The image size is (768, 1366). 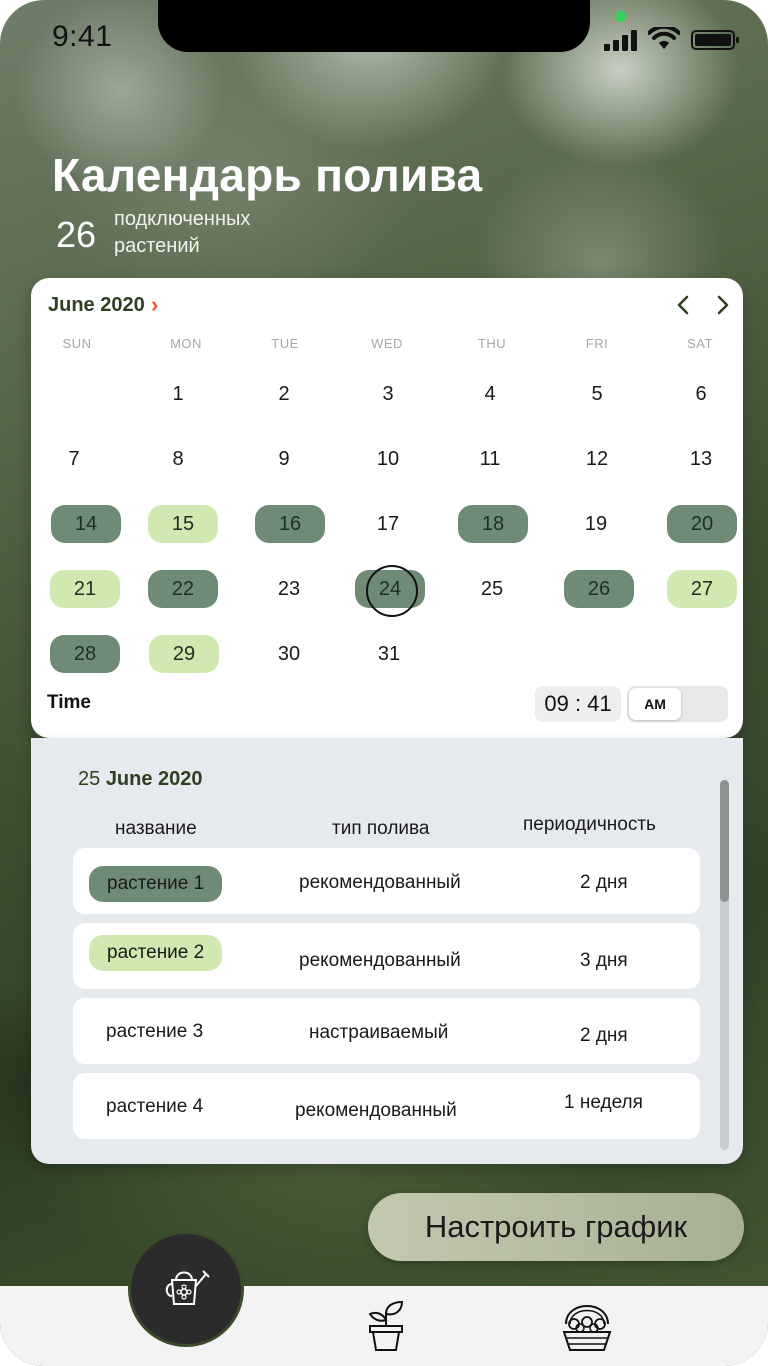 What do you see at coordinates (493, 524) in the screenshot?
I see `calendar-day-watering: 18` at bounding box center [493, 524].